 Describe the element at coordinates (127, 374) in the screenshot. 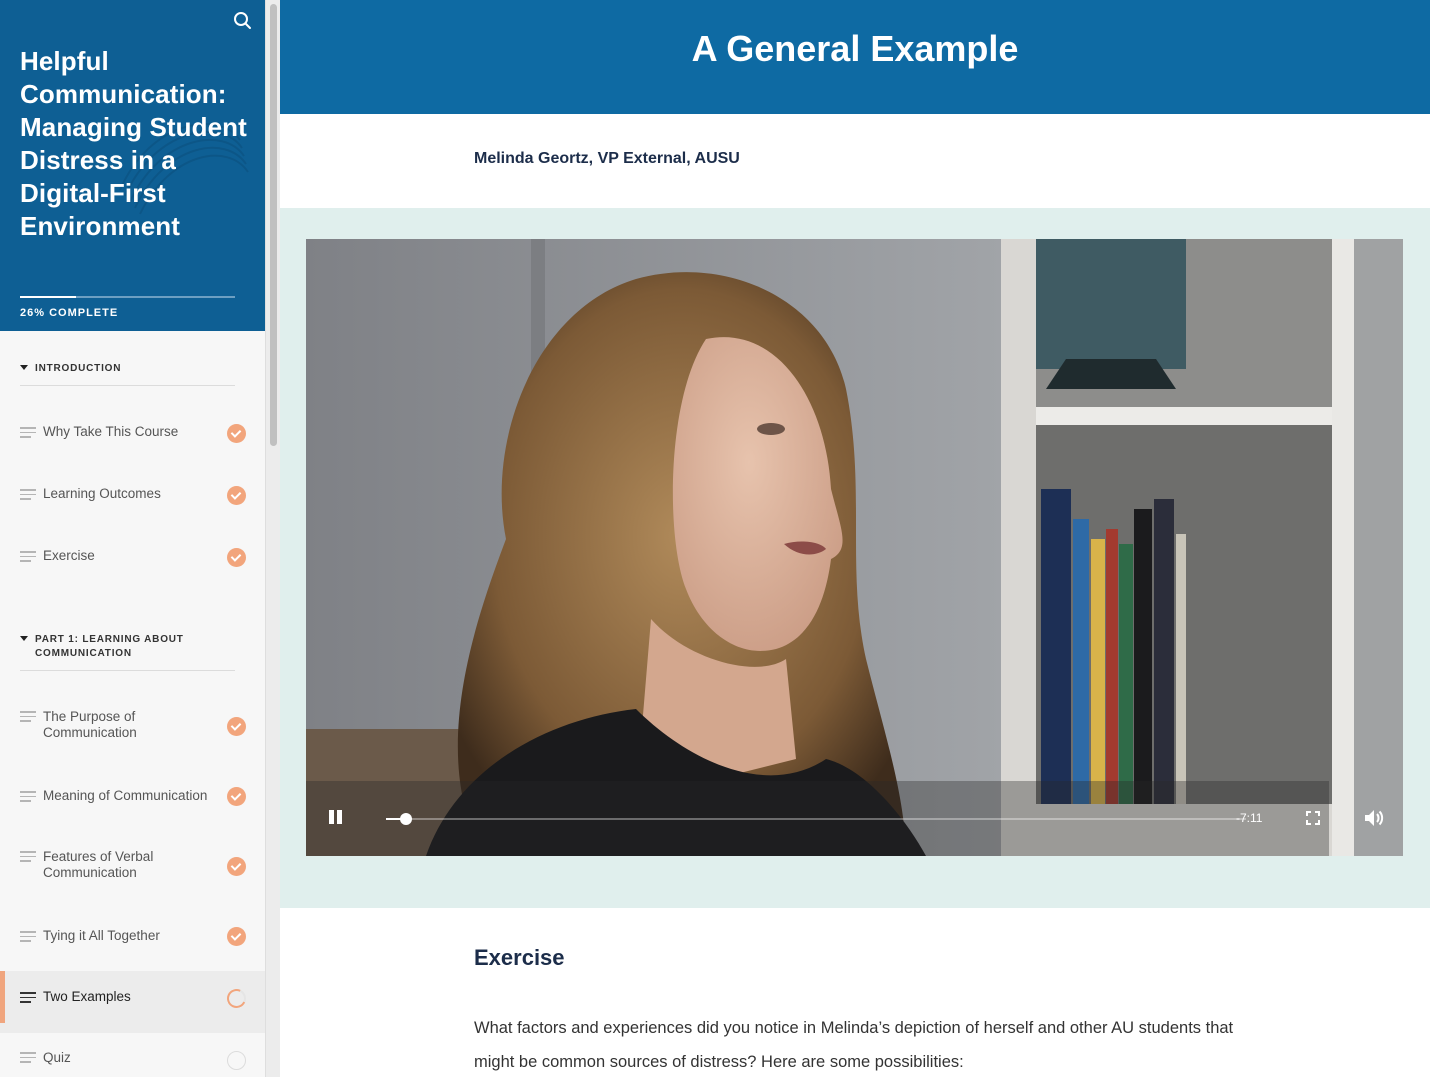

I see `section-introduction: INTRODUCTION` at that location.